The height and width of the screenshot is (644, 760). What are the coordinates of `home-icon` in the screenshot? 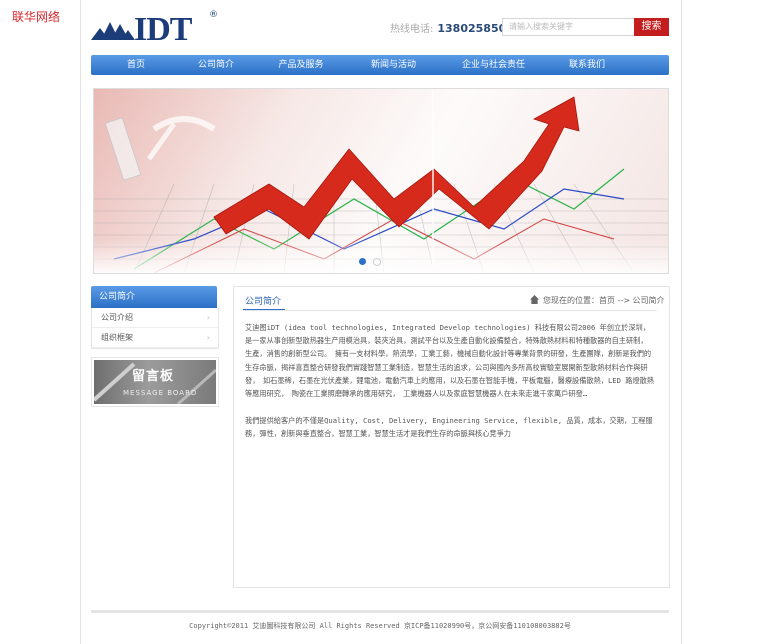 It's located at (534, 299).